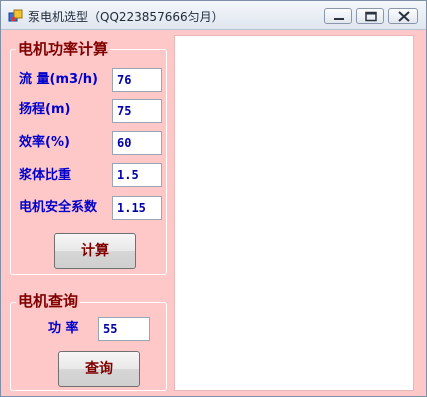  I want to click on efficiency-input: 60, so click(137, 143).